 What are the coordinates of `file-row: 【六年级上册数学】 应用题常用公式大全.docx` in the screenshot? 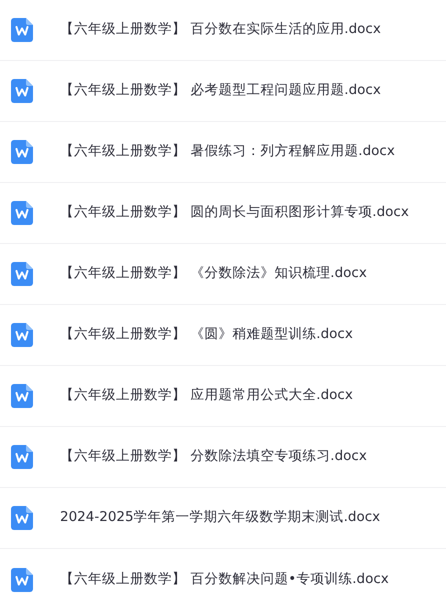 It's located at (223, 396).